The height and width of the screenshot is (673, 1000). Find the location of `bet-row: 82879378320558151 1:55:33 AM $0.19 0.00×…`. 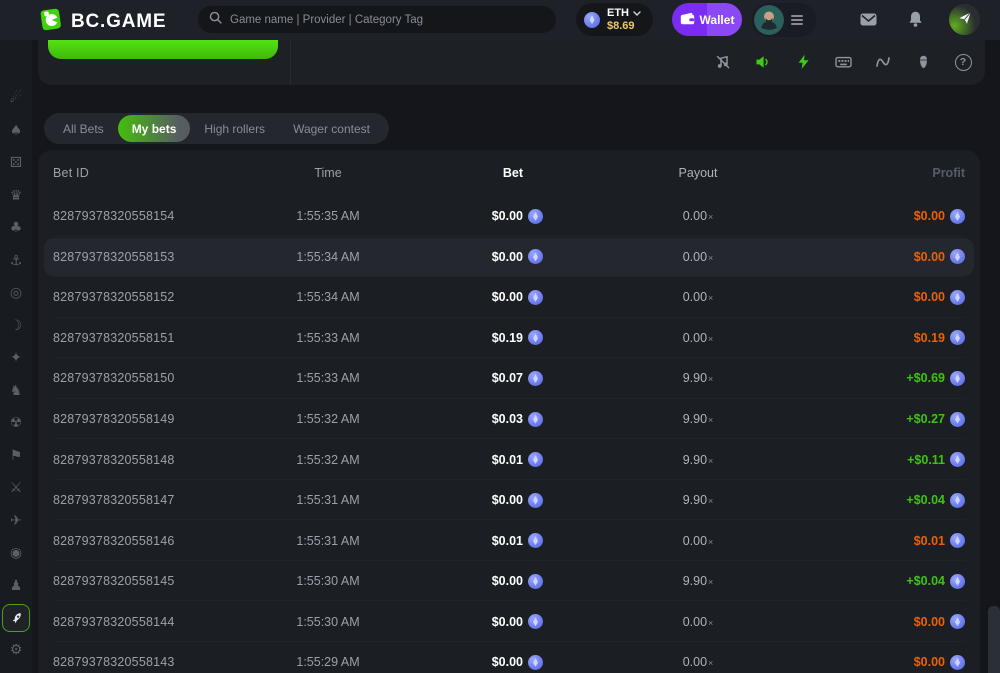

bet-row: 82879378320558151 1:55:33 AM $0.19 0.00×… is located at coordinates (509, 338).